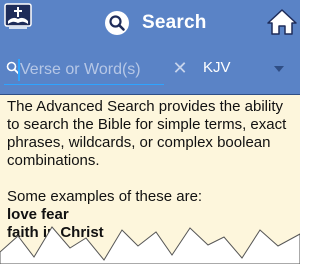  Describe the element at coordinates (217, 67) in the screenshot. I see `bible-version-select: KJV` at that location.